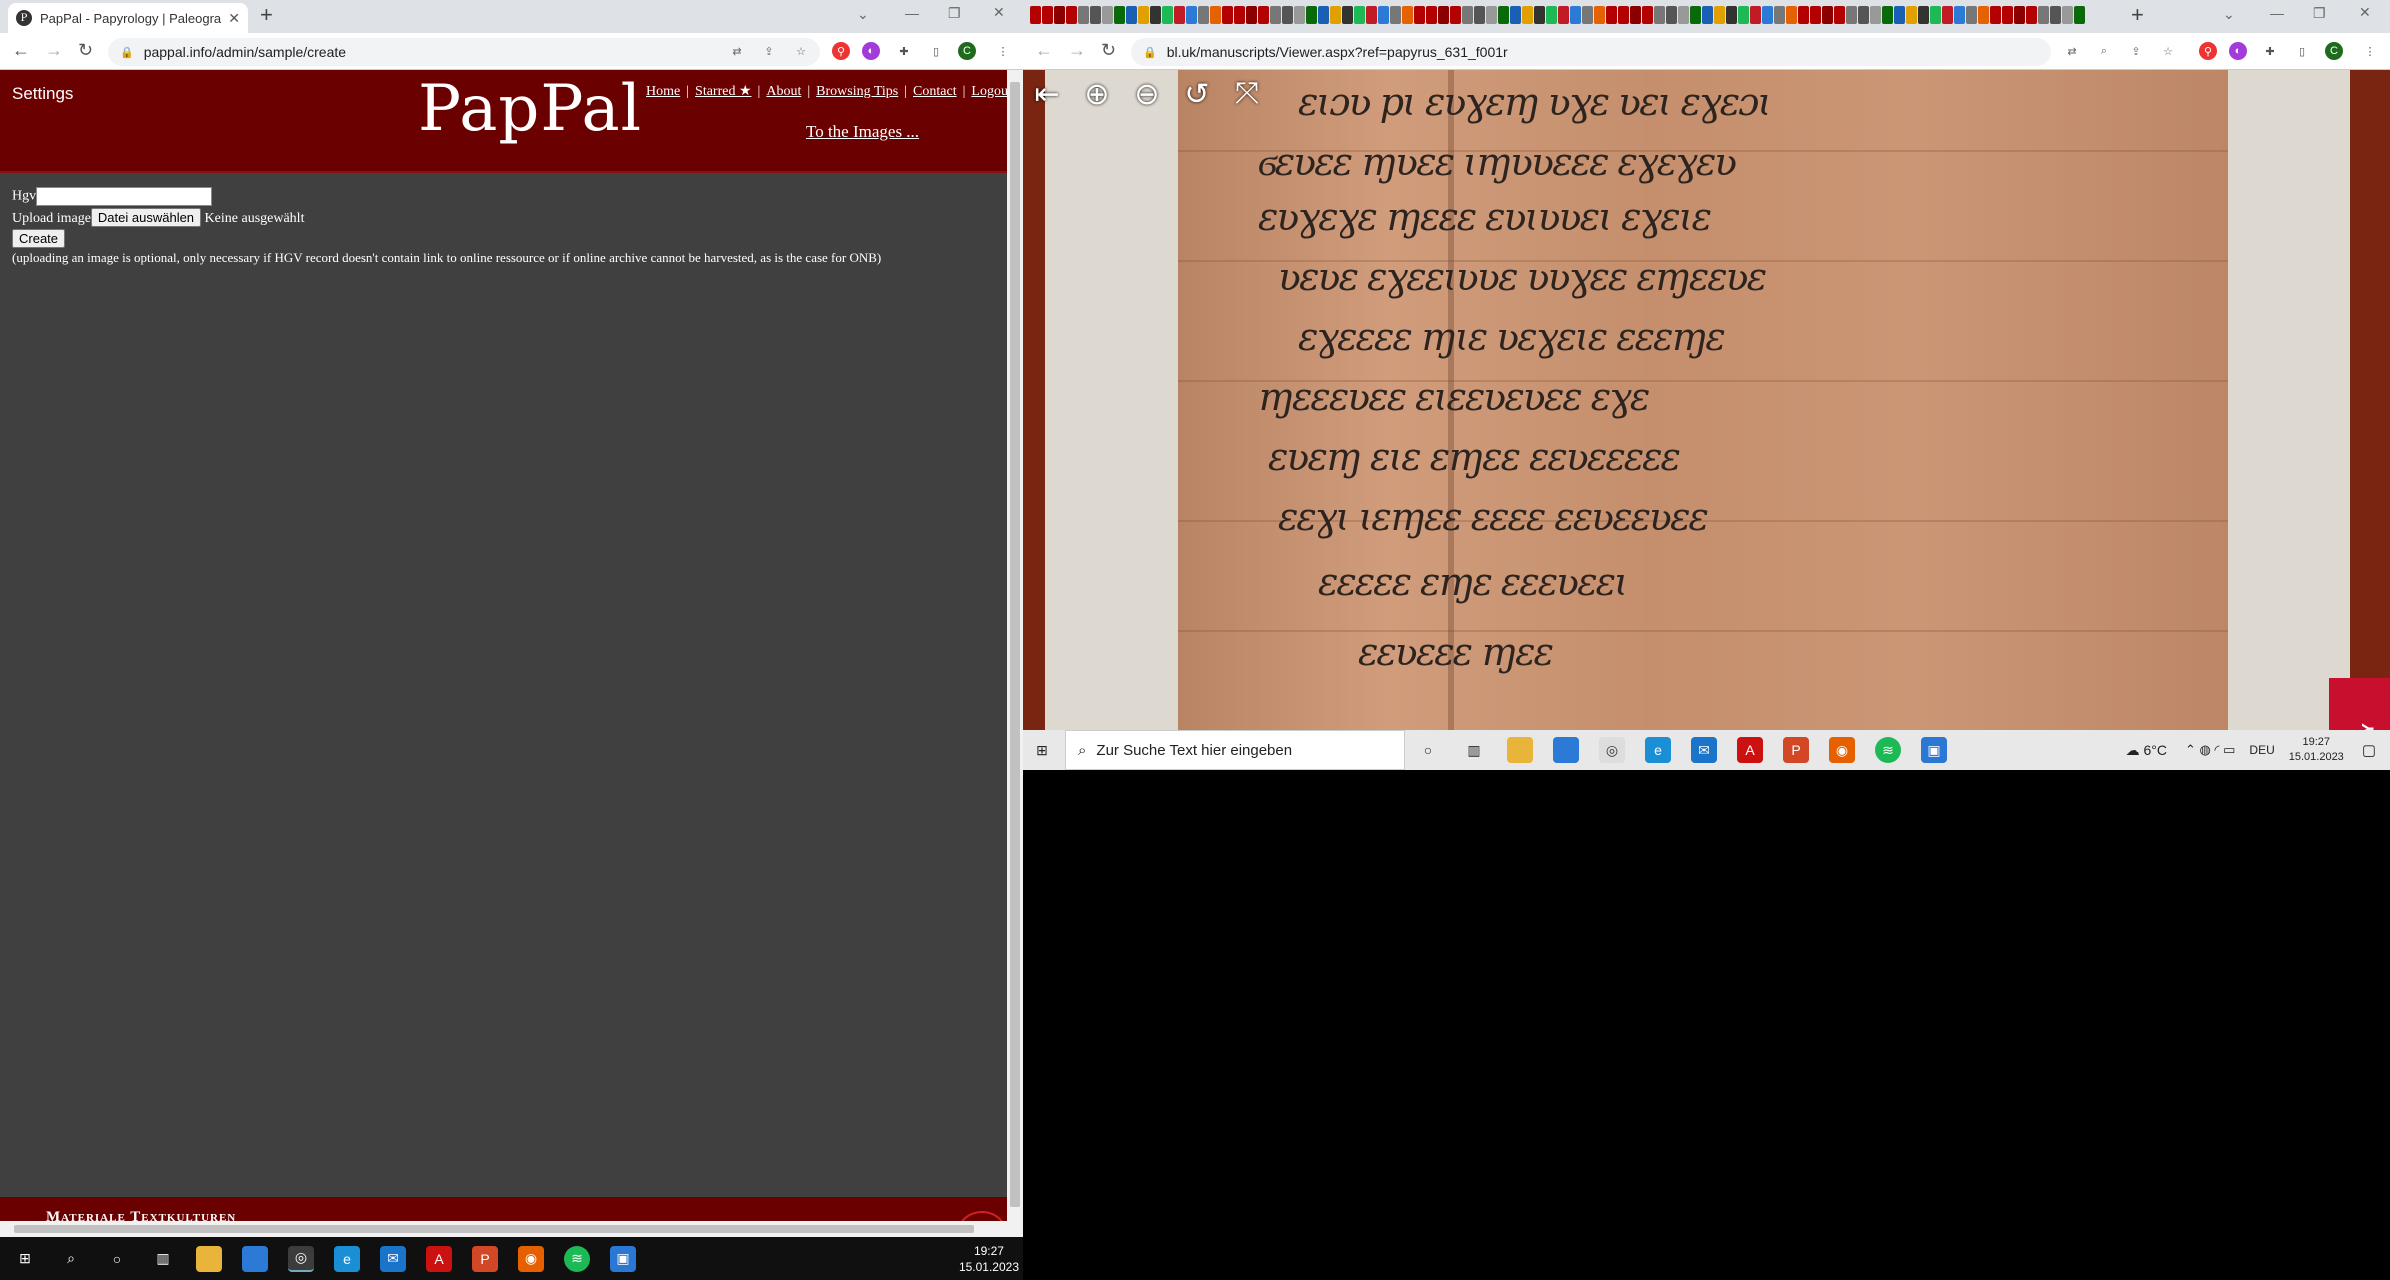 The width and height of the screenshot is (2390, 1280). What do you see at coordinates (999, 12) in the screenshot?
I see `close-window-icon: ✕` at bounding box center [999, 12].